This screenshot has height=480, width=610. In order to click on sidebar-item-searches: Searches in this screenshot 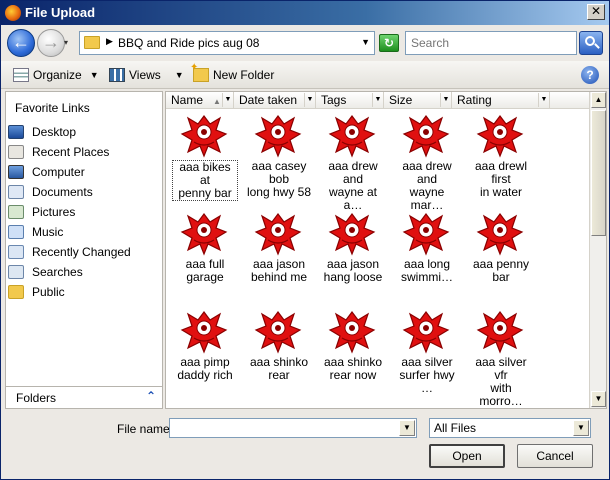, I will do `click(84, 272)`.